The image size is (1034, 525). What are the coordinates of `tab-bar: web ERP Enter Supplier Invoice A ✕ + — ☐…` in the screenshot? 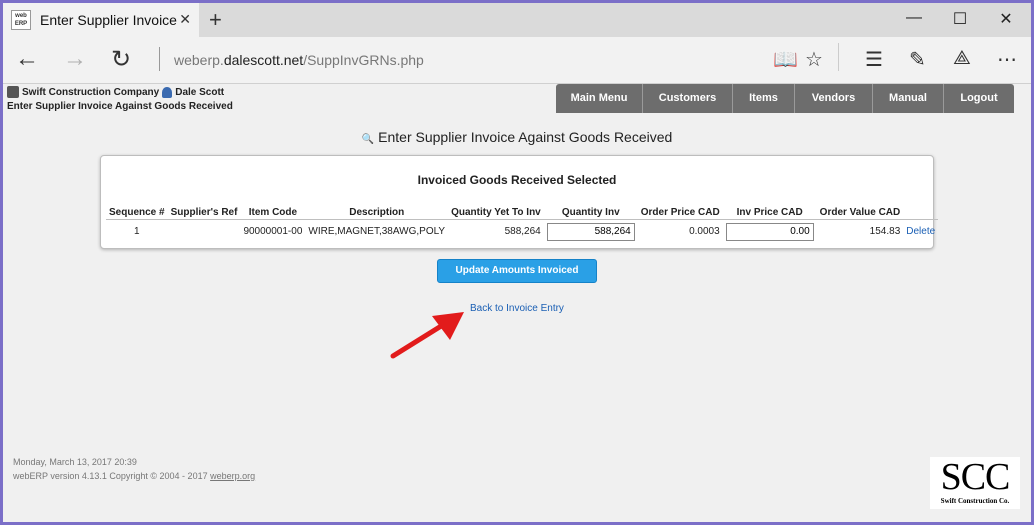 It's located at (517, 20).